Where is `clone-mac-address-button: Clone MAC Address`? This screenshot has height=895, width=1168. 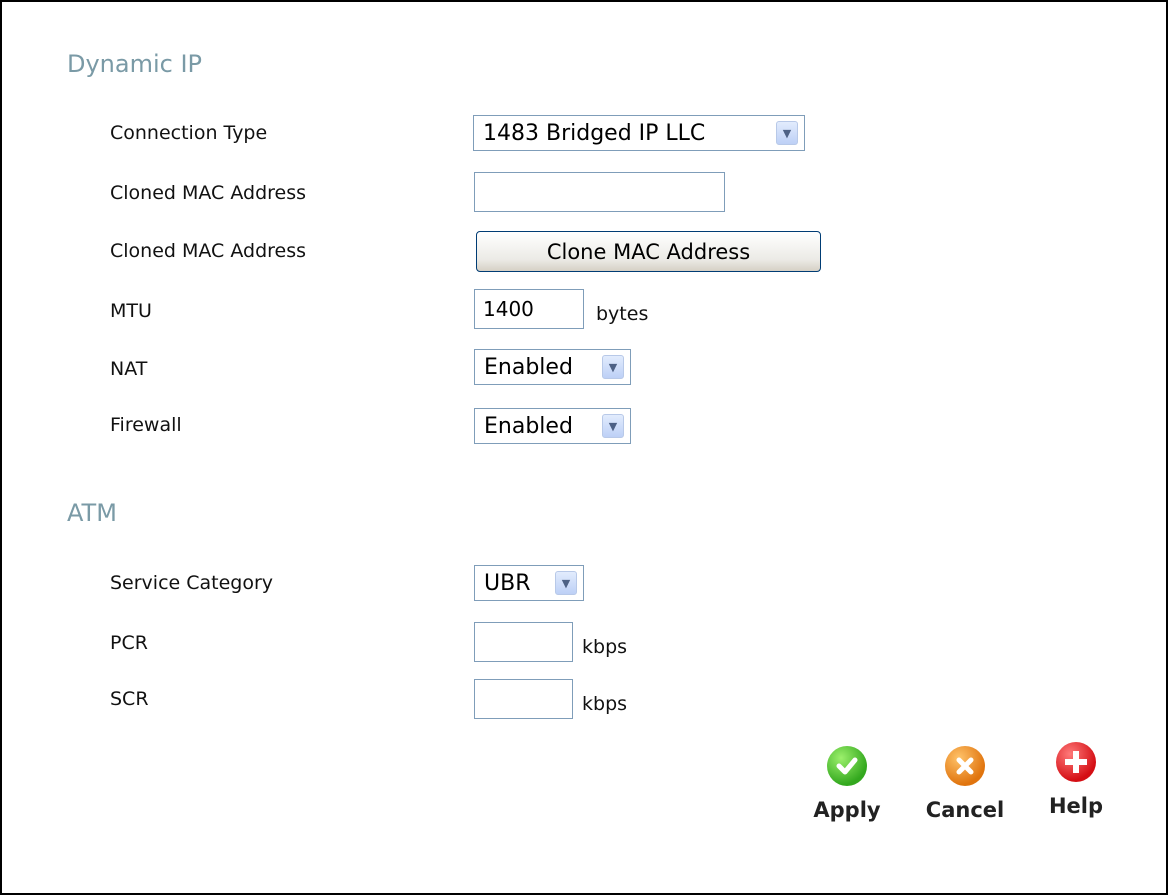 clone-mac-address-button: Clone MAC Address is located at coordinates (648, 251).